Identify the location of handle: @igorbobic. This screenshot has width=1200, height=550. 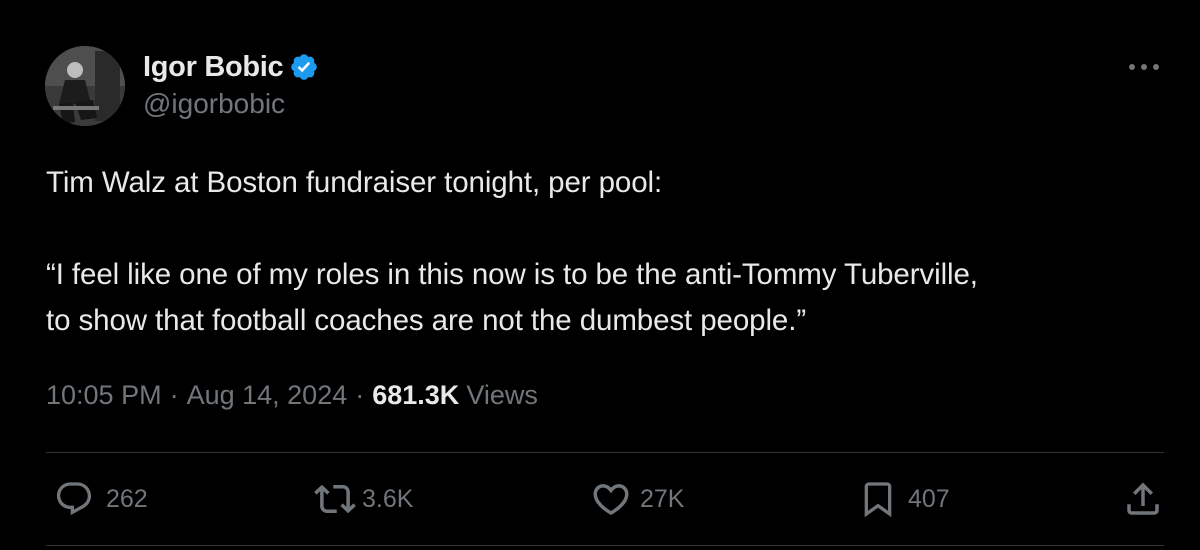
(231, 104).